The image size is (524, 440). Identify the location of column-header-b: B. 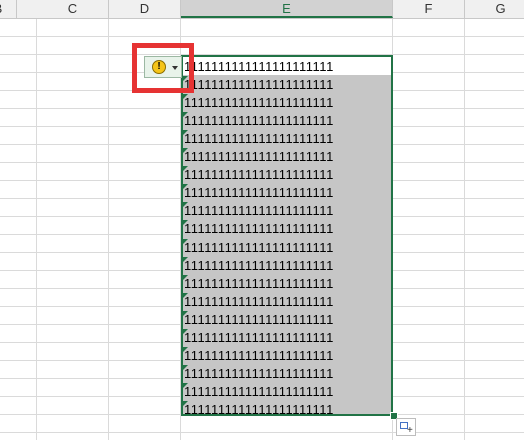
(8, 9).